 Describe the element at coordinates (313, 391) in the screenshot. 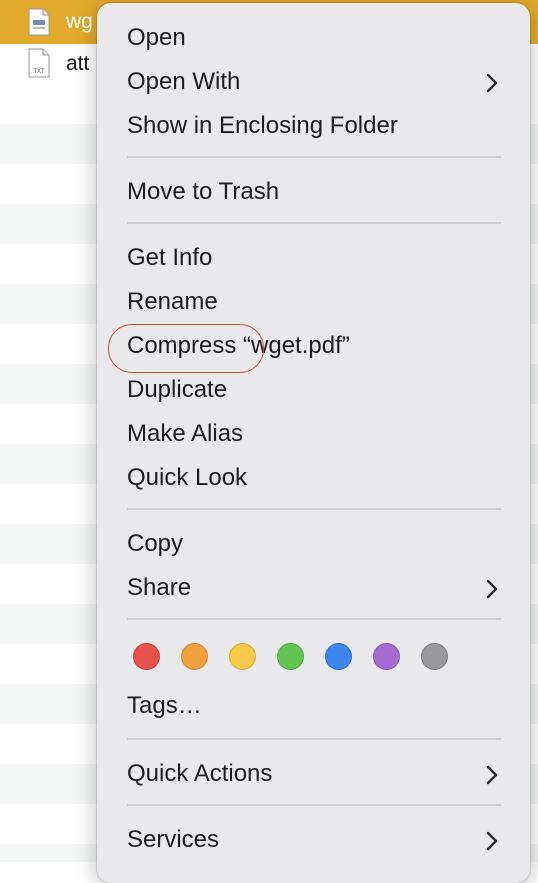

I see `menu-item-duplicate: Duplicate` at that location.